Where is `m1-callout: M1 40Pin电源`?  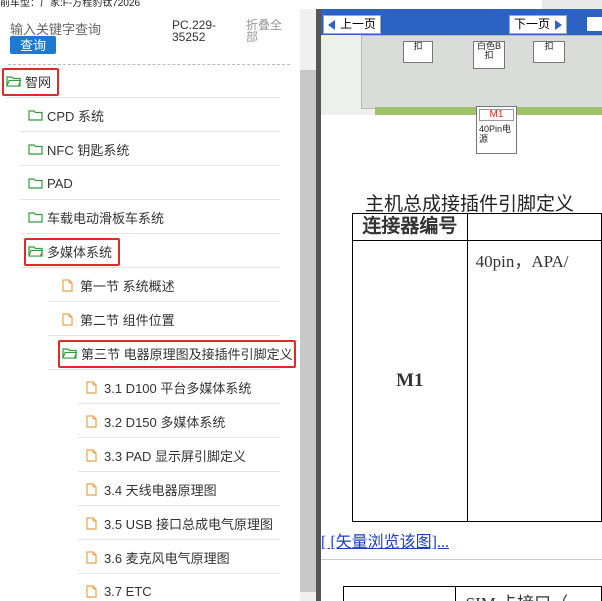
m1-callout: M1 40Pin电源 is located at coordinates (496, 130).